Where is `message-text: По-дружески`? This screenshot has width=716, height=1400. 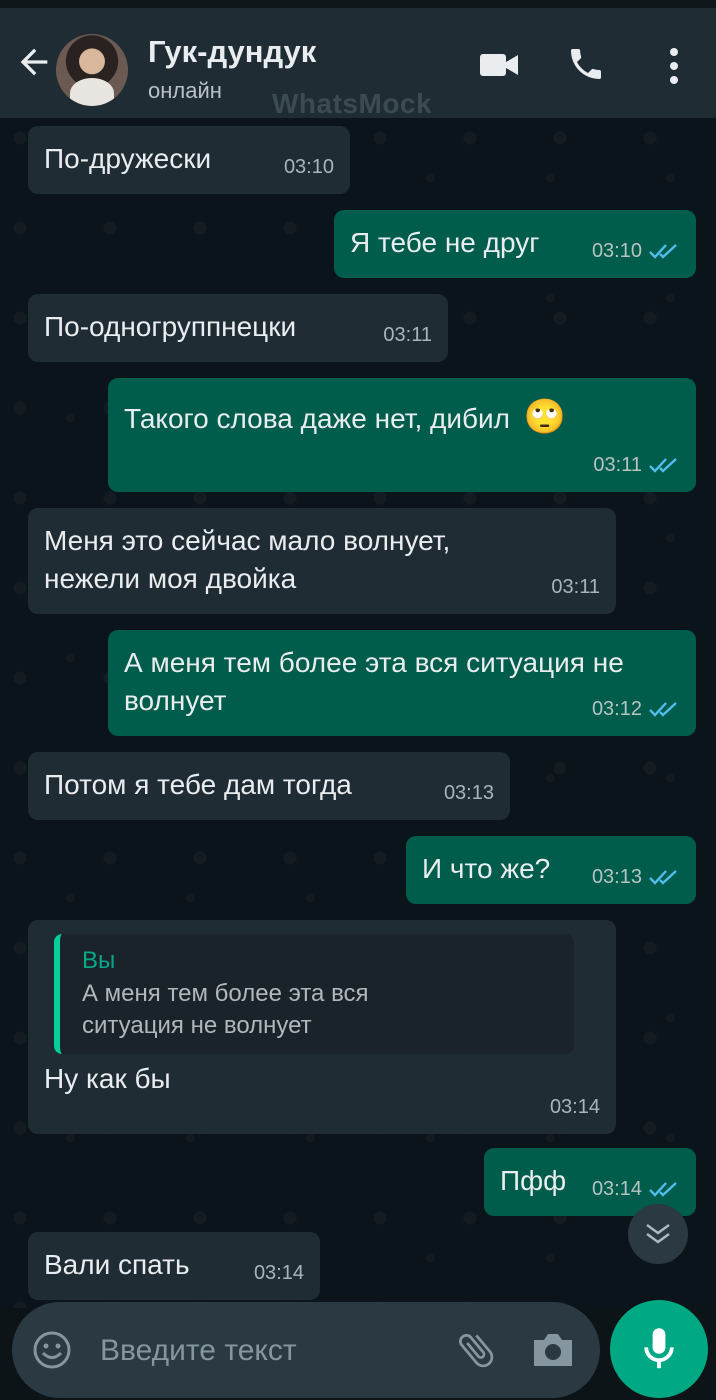 message-text: По-дружески is located at coordinates (128, 158).